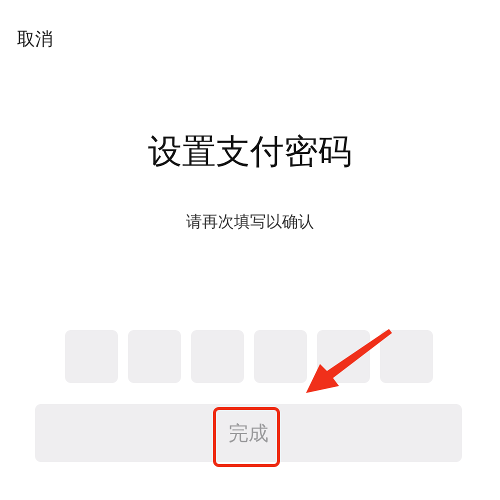 This screenshot has height=500, width=500. Describe the element at coordinates (35, 39) in the screenshot. I see `cancel-link: 取消` at that location.